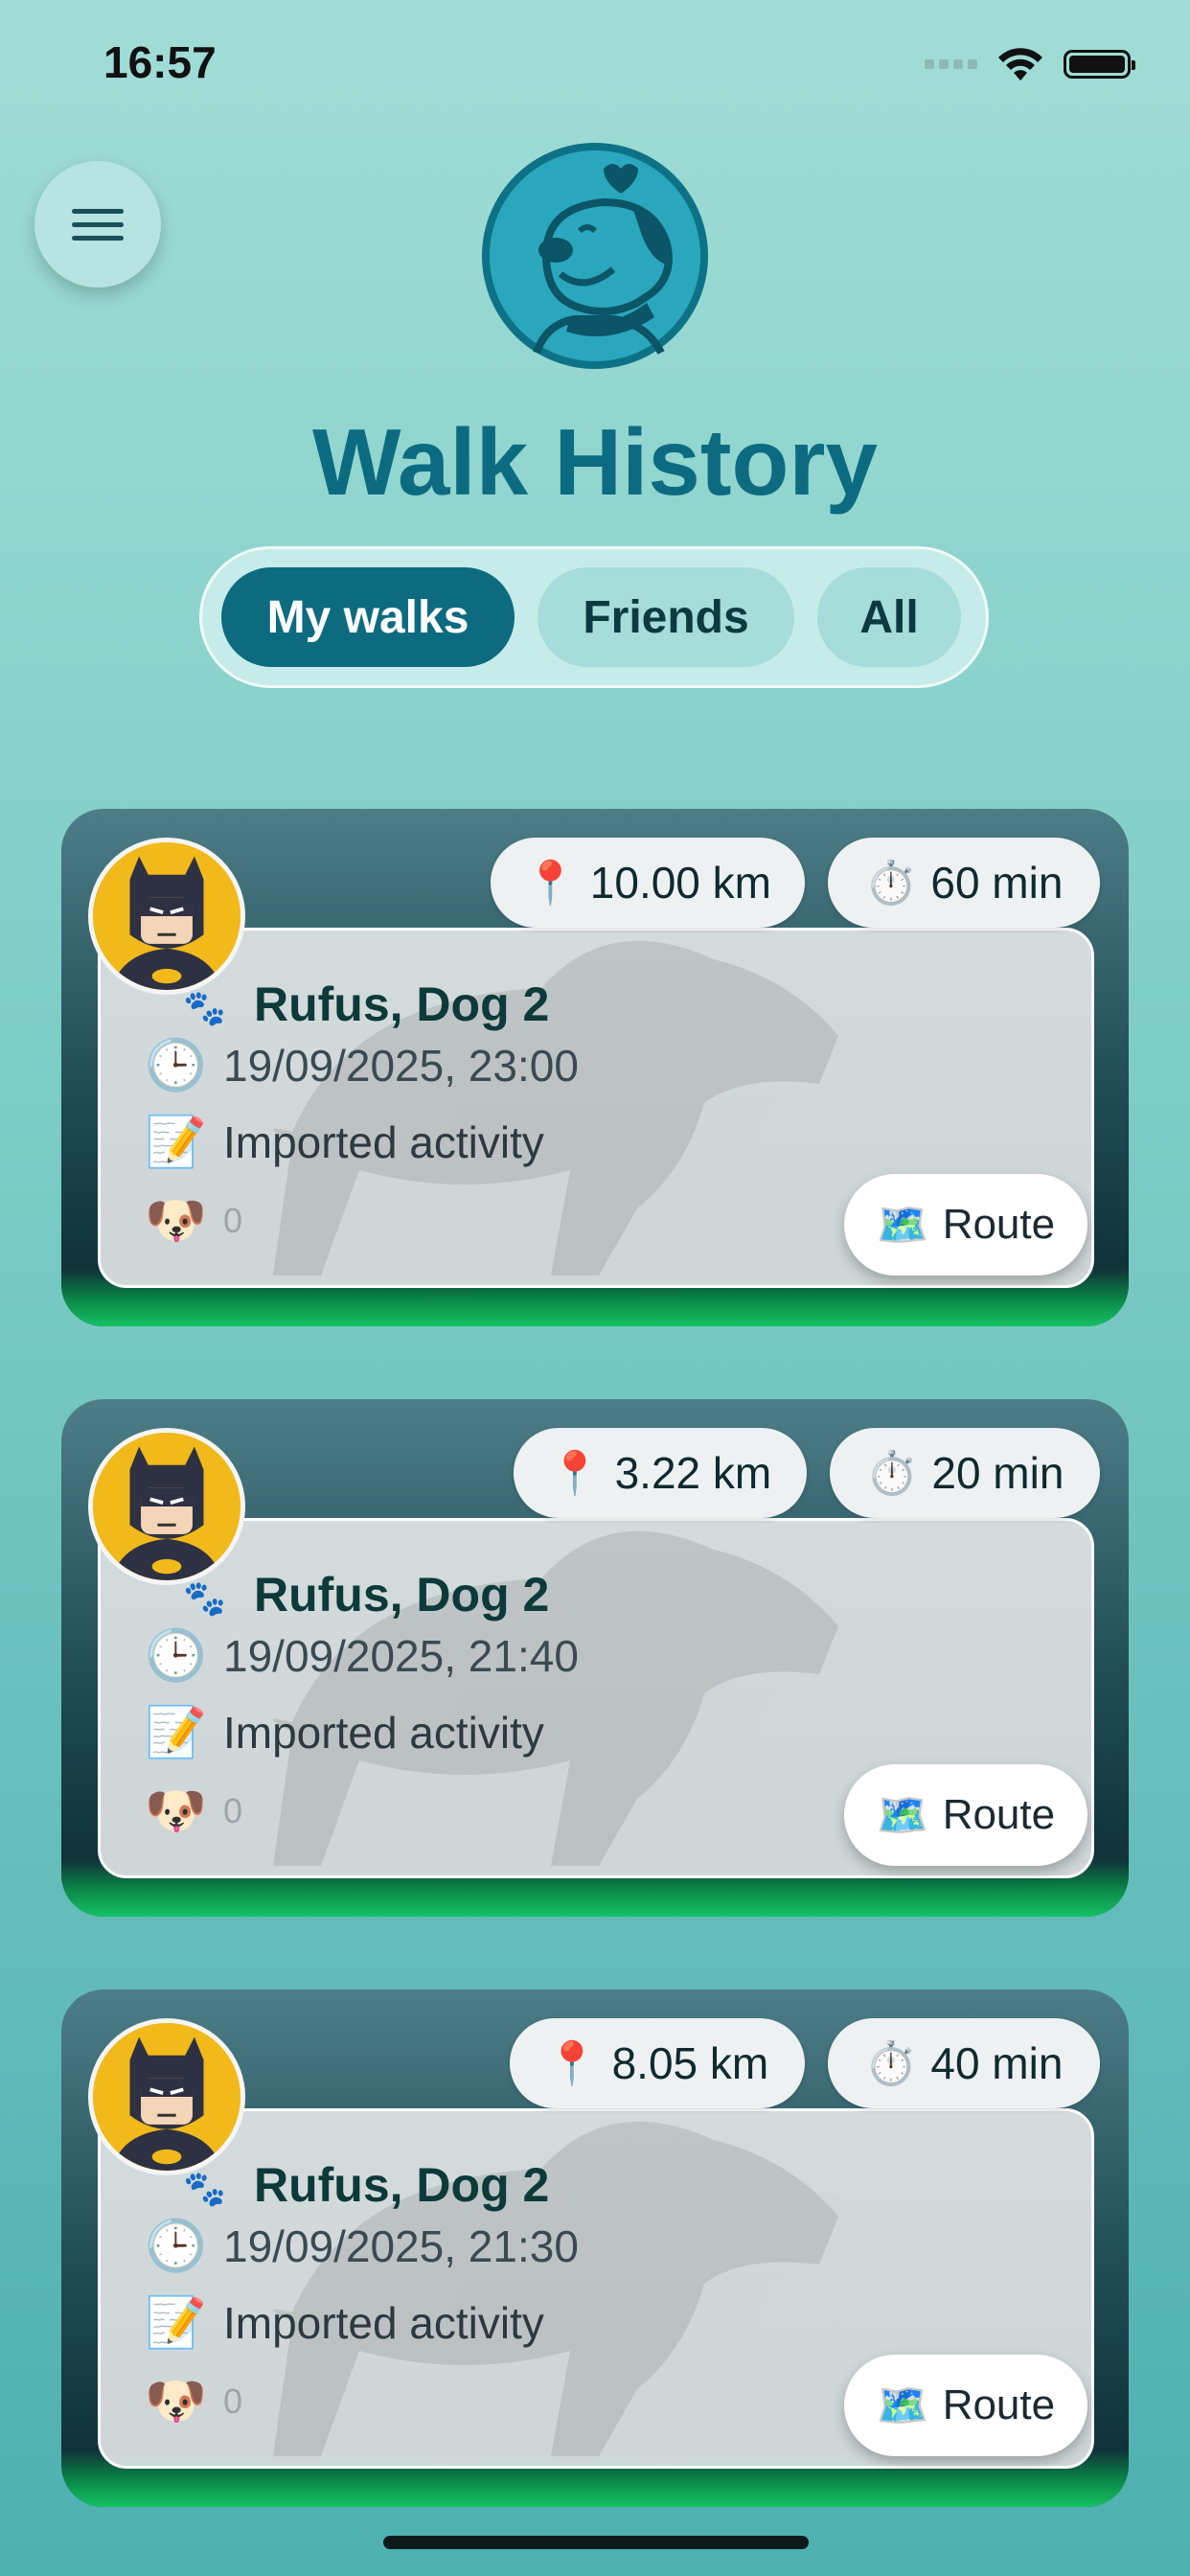 Image resolution: width=1190 pixels, height=2576 pixels. What do you see at coordinates (595, 256) in the screenshot?
I see `app-logo-icon` at bounding box center [595, 256].